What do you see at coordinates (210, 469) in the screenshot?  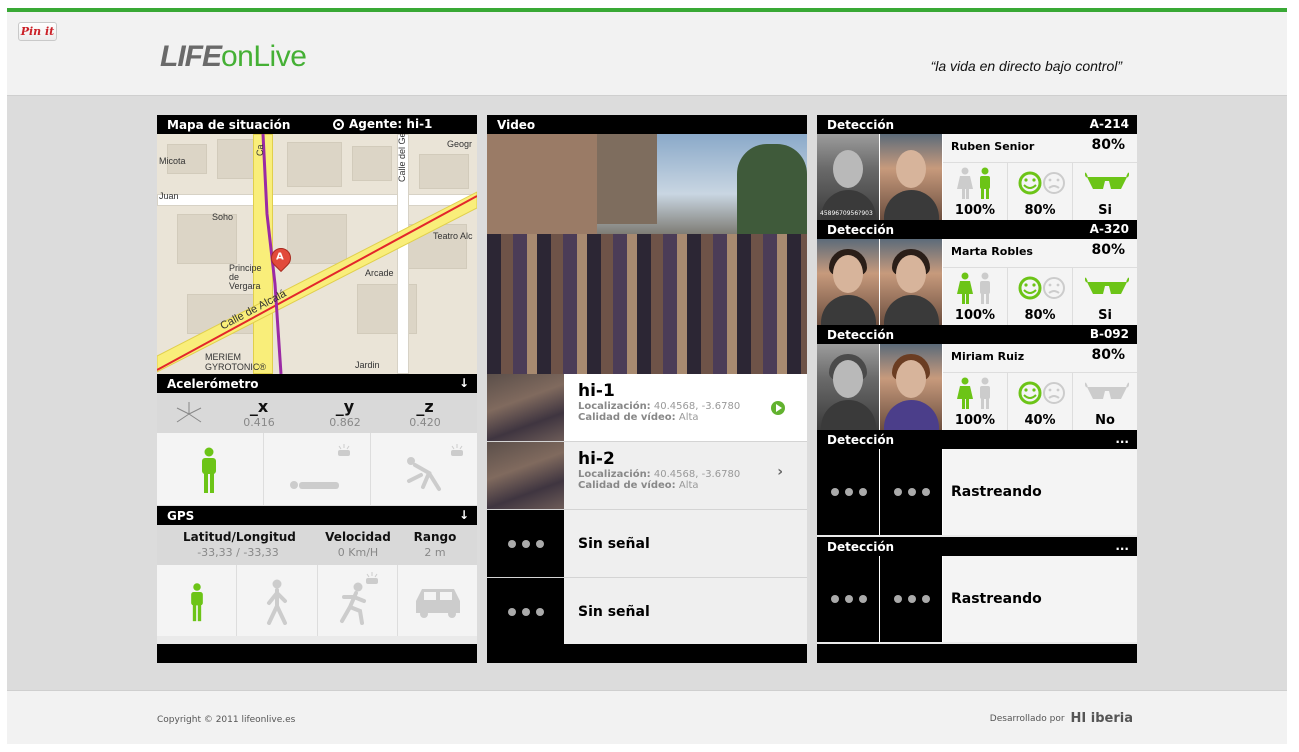 I see `state-standing` at bounding box center [210, 469].